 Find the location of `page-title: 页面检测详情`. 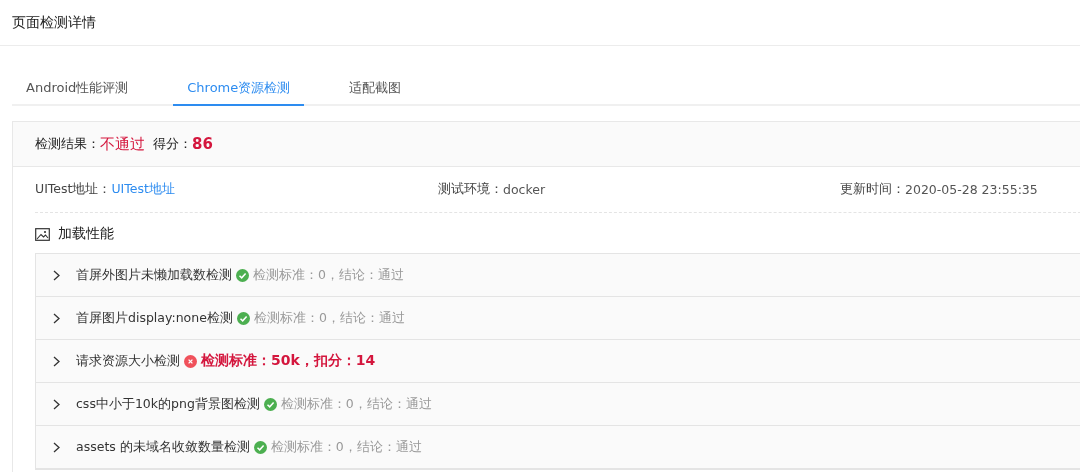

page-title: 页面检测详情 is located at coordinates (54, 22).